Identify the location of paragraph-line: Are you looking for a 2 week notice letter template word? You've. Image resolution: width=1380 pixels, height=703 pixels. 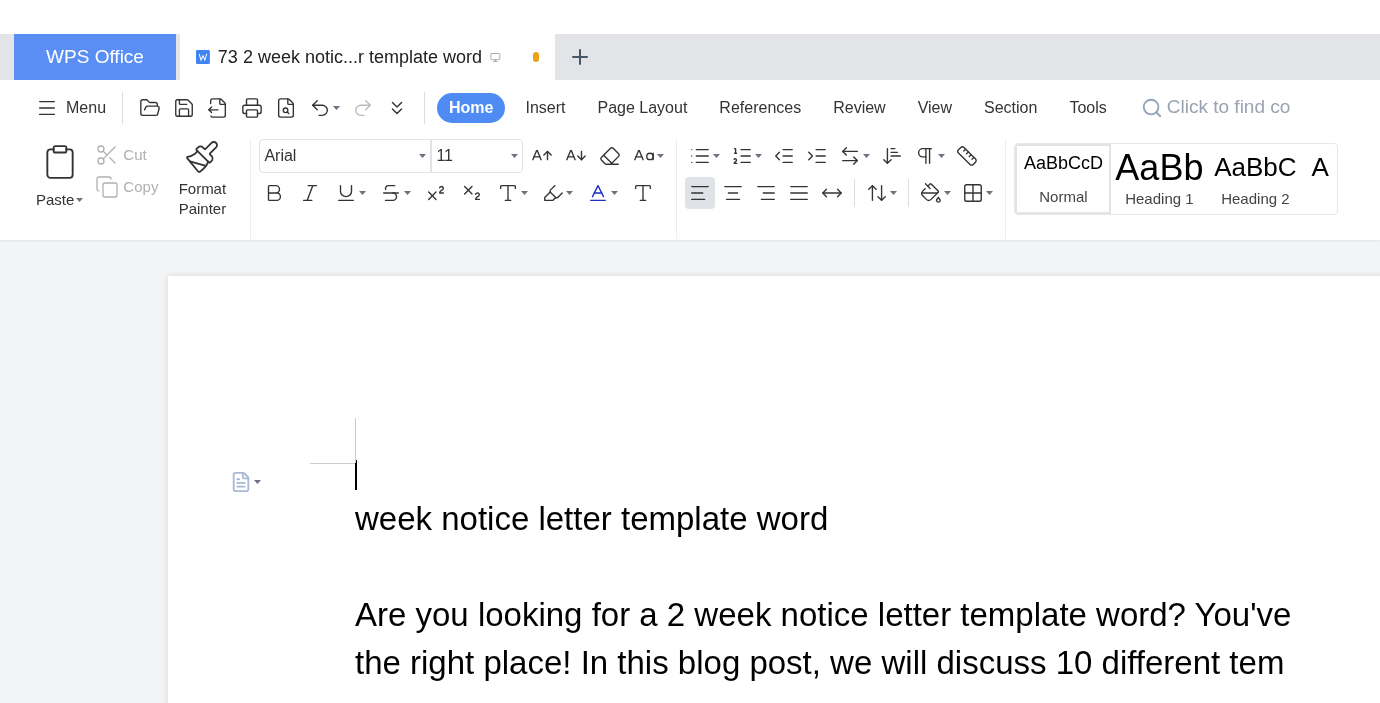
(823, 615).